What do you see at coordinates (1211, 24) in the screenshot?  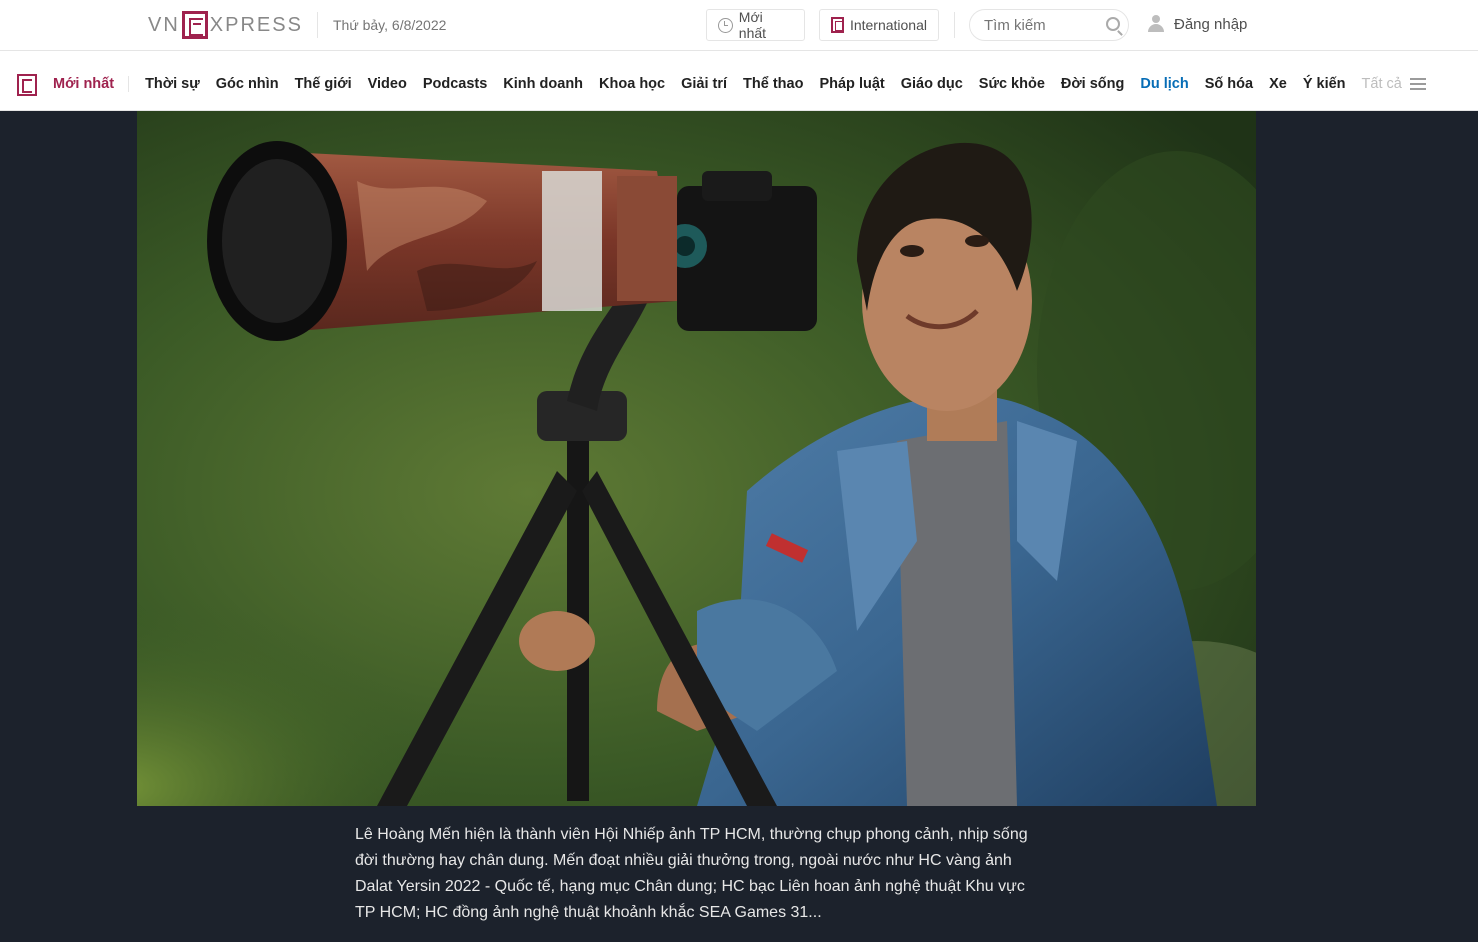 I see `login-label: Đăng nhập` at bounding box center [1211, 24].